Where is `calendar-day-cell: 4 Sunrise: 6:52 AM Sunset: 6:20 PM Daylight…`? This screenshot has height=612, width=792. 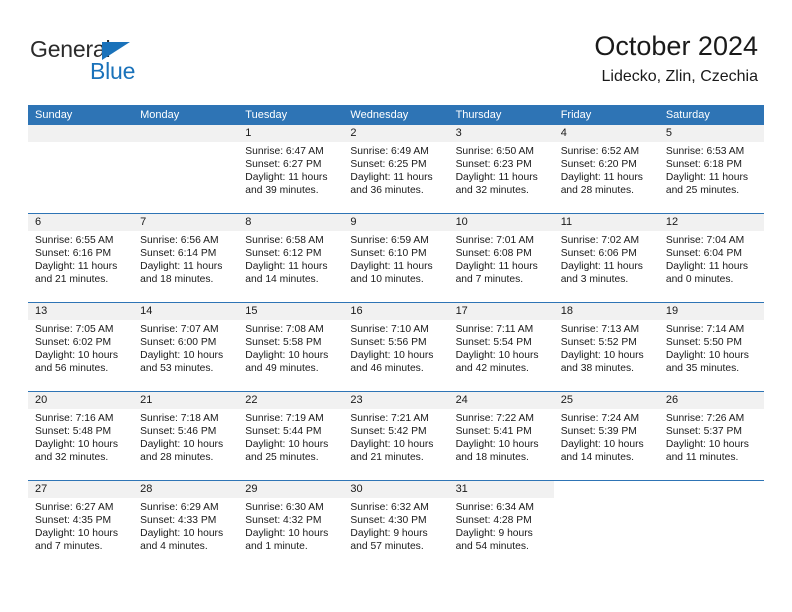 calendar-day-cell: 4 Sunrise: 6:52 AM Sunset: 6:20 PM Daylight… is located at coordinates (606, 169).